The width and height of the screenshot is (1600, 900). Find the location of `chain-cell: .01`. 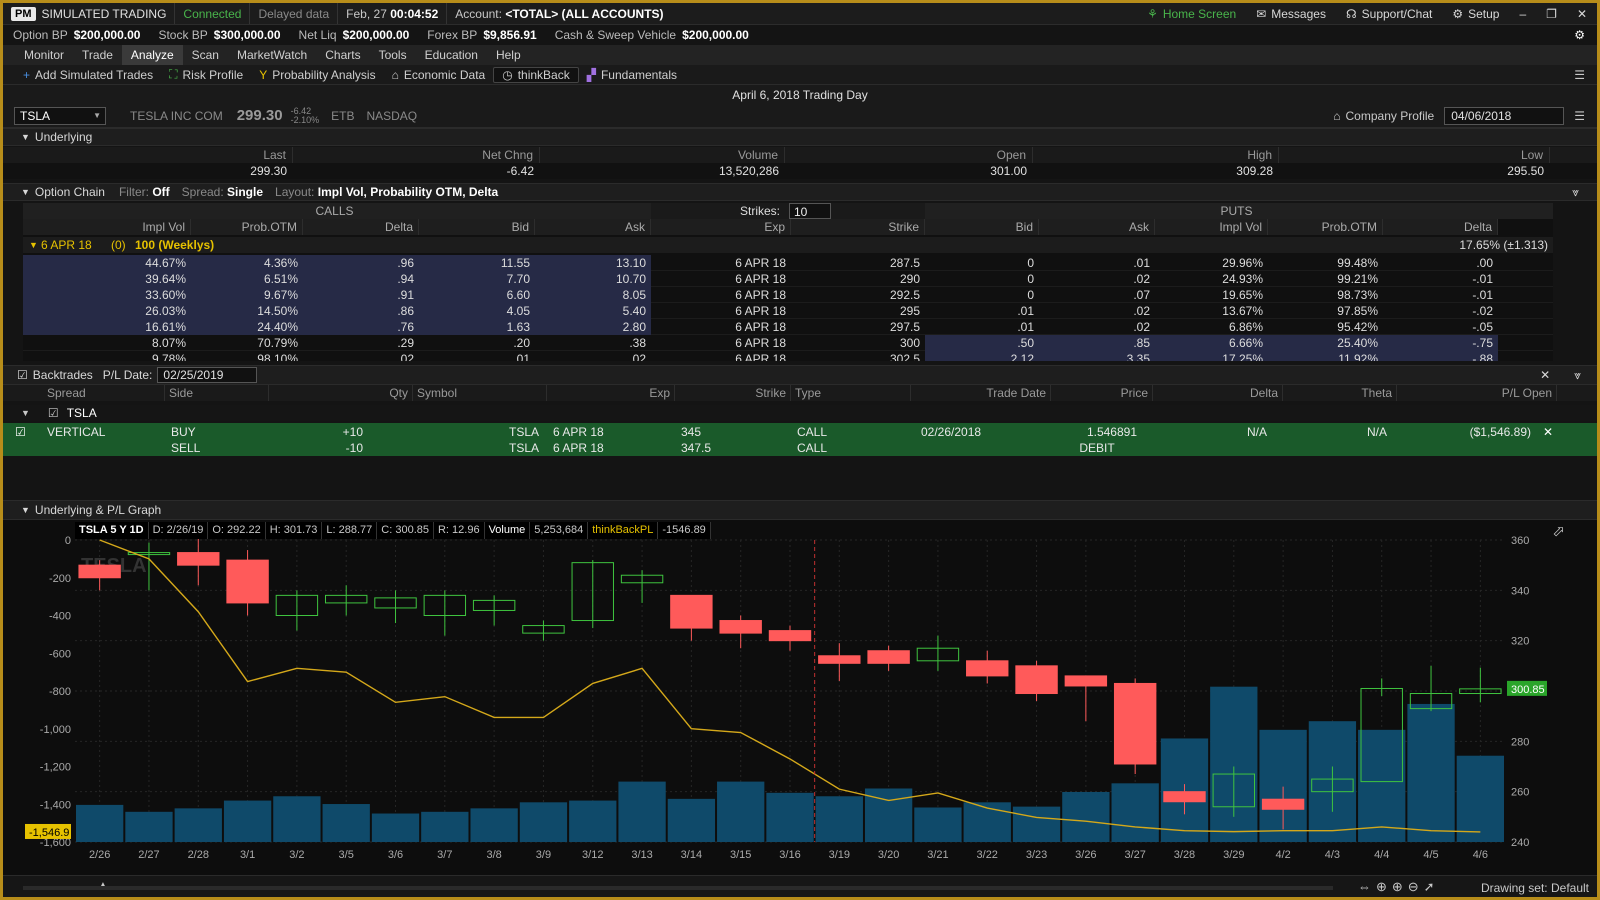

chain-cell: .01 is located at coordinates (982, 311).